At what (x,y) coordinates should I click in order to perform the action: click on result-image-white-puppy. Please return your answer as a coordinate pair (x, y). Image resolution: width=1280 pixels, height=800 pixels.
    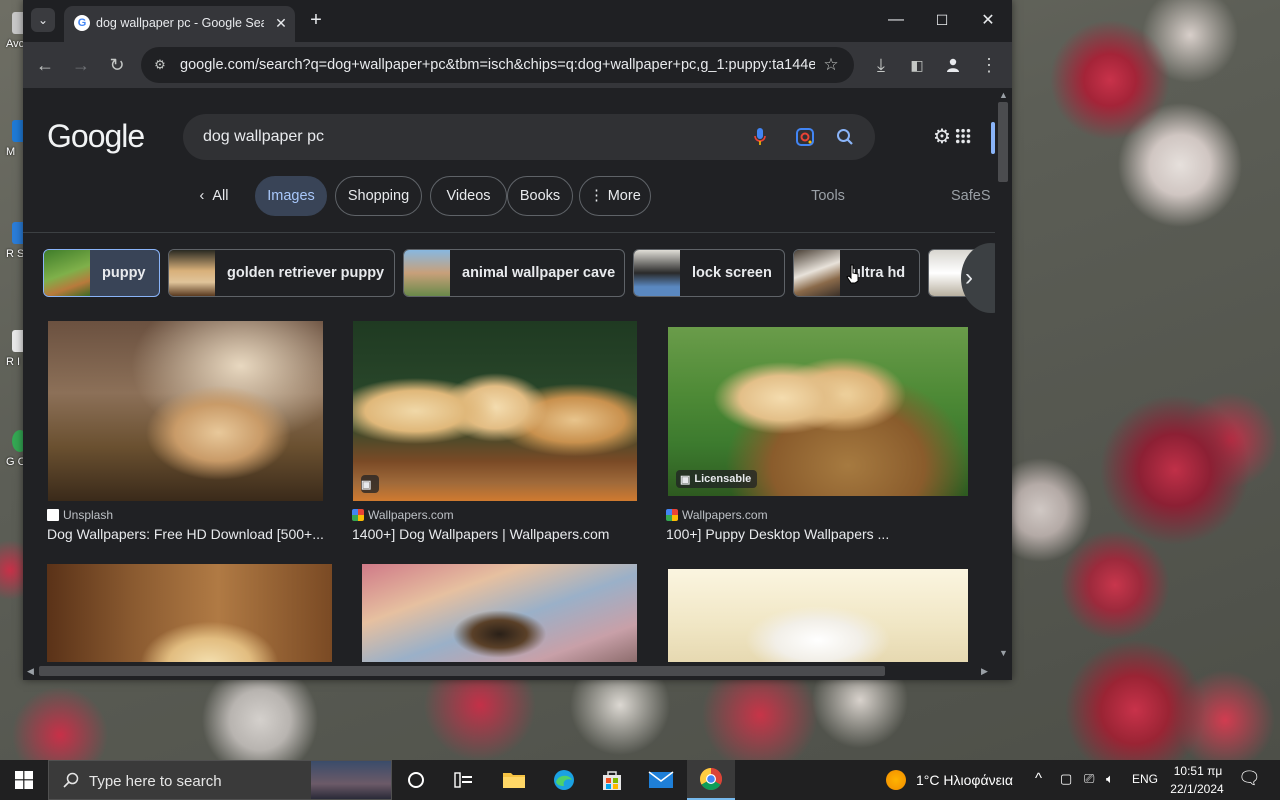
    Looking at the image, I should click on (818, 615).